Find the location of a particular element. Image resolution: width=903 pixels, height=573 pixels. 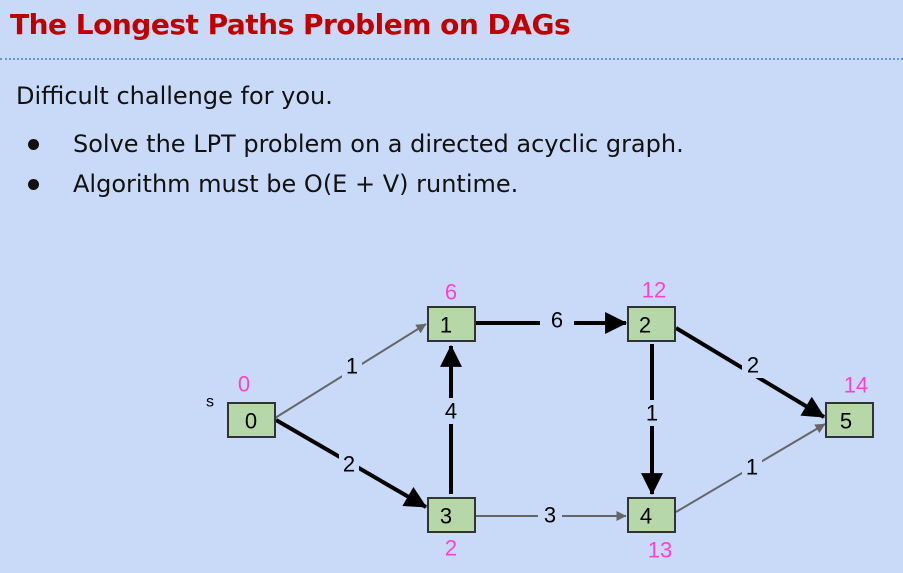

node-label-2: 2 is located at coordinates (645, 325).